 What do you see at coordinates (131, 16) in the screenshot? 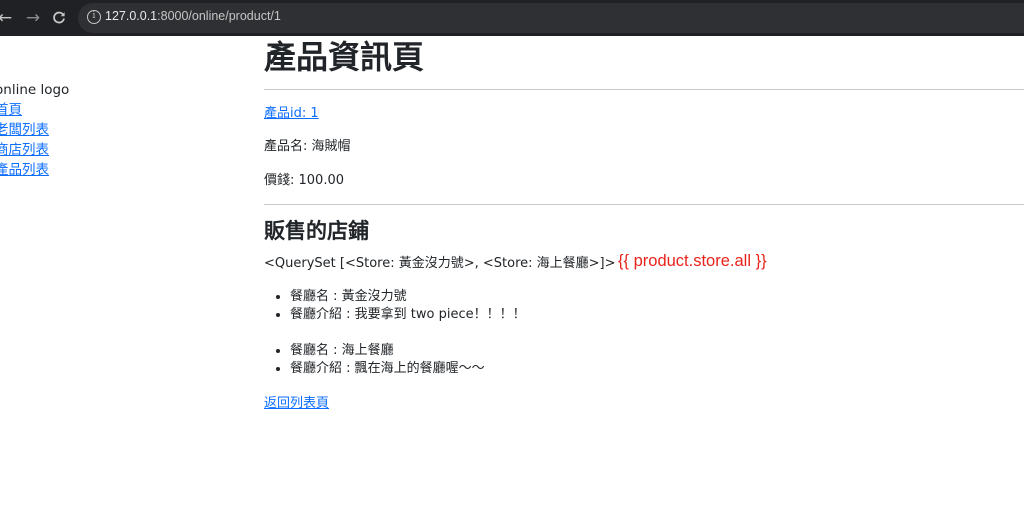
I see `url-host: 127.0.0.1` at bounding box center [131, 16].